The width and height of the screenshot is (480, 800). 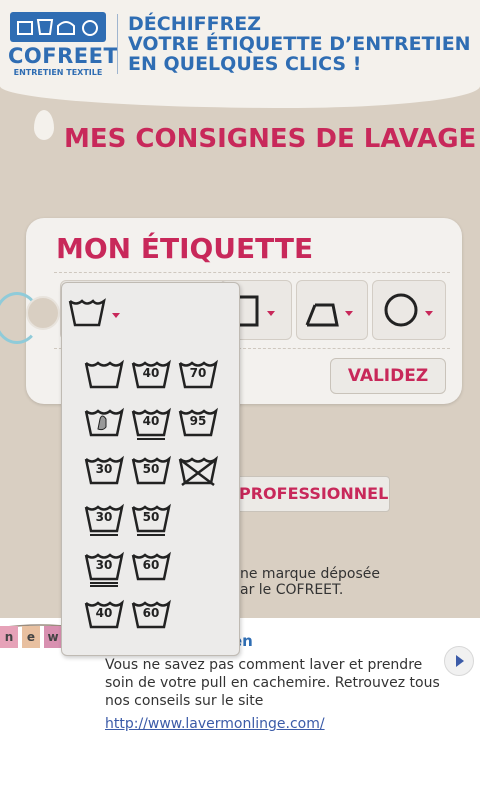 I want to click on iron-icon, so click(x=329, y=315).